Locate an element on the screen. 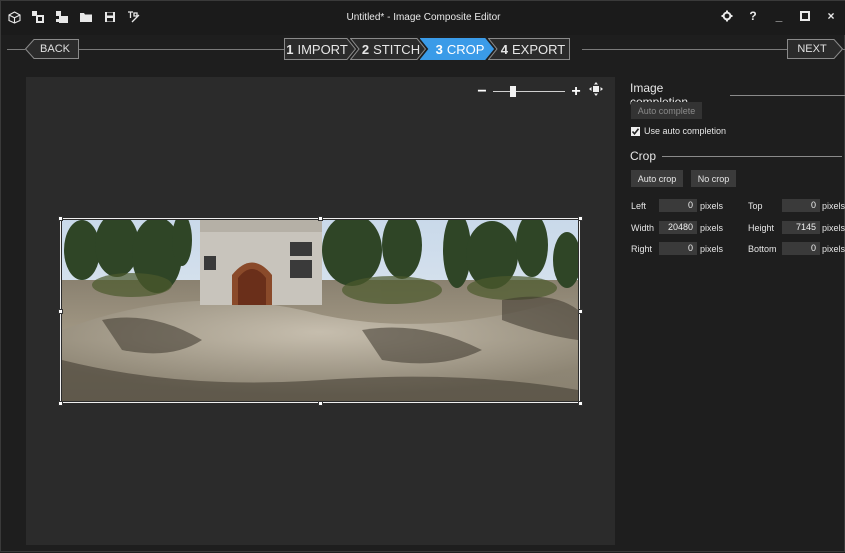 The image size is (845, 553). zoom-slider is located at coordinates (529, 92).